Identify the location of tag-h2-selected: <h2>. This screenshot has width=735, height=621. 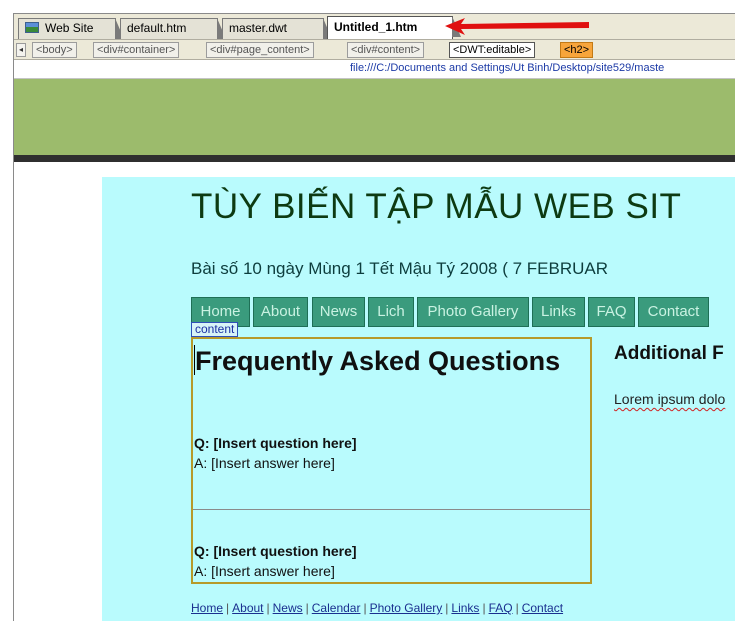
(577, 50).